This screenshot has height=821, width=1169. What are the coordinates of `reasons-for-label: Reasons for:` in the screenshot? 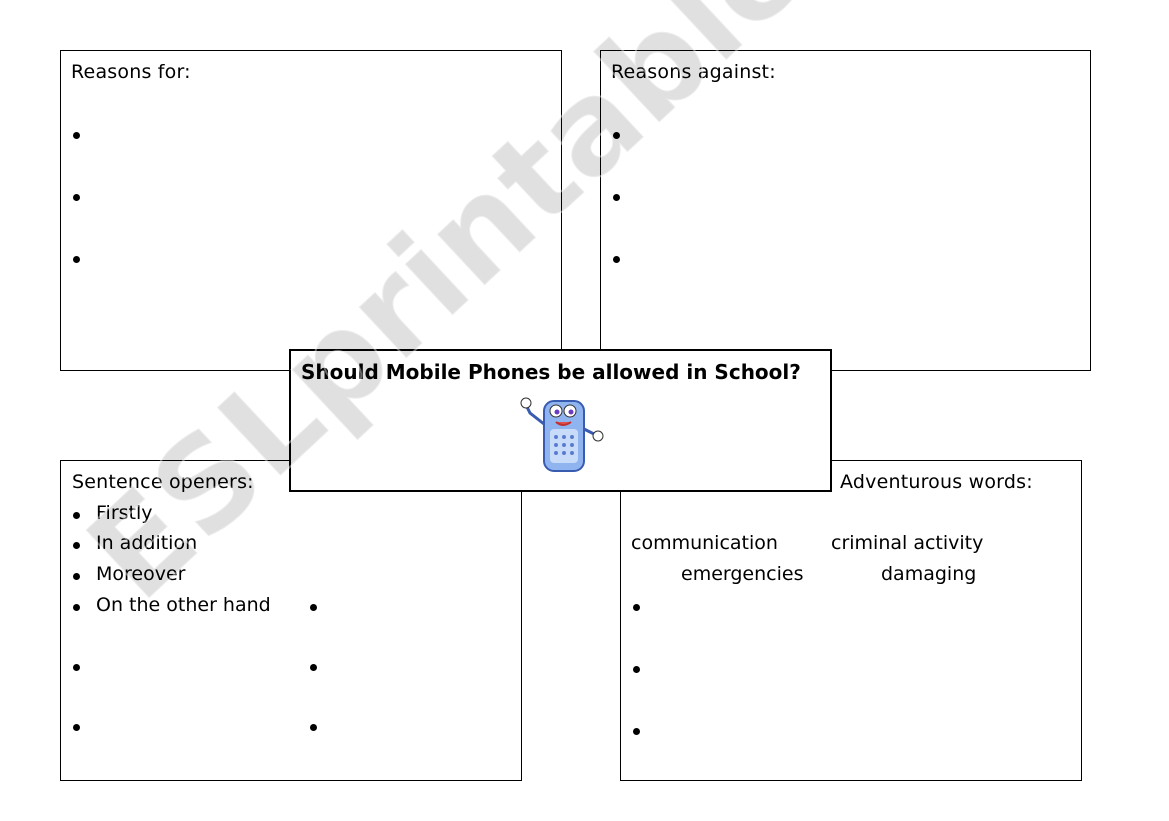 It's located at (131, 72).